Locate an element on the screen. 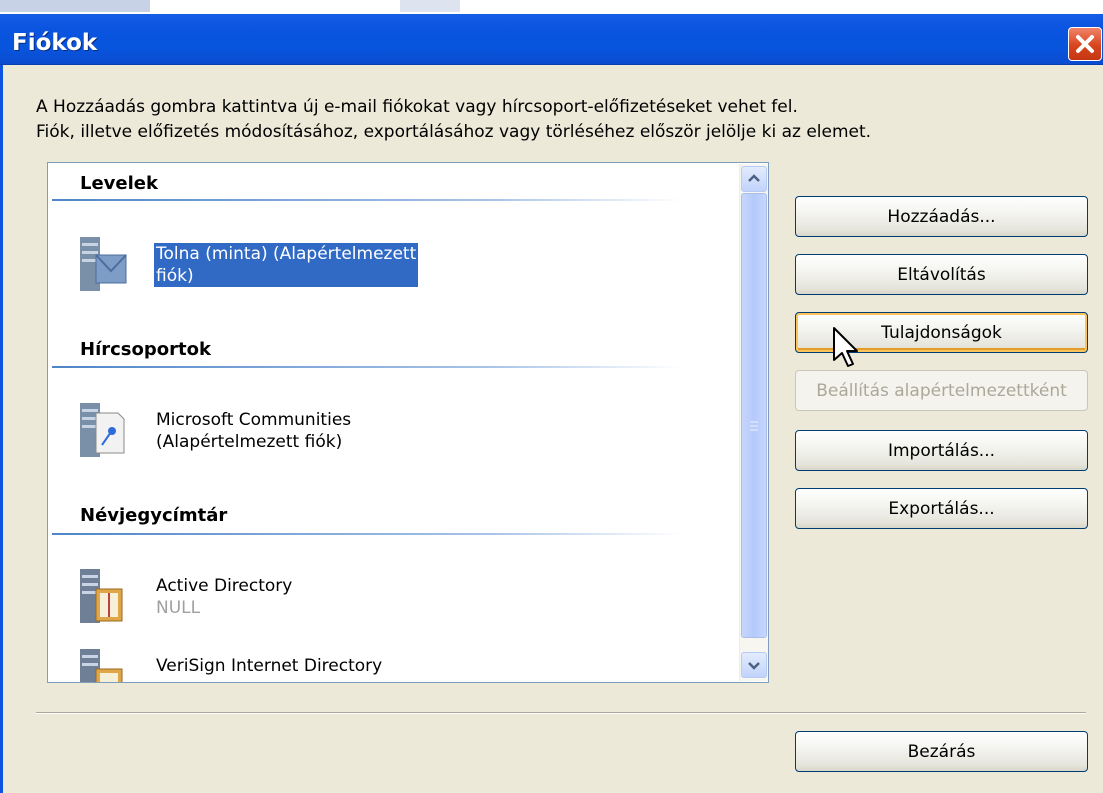  title-bar: Fiókok is located at coordinates (551, 32).